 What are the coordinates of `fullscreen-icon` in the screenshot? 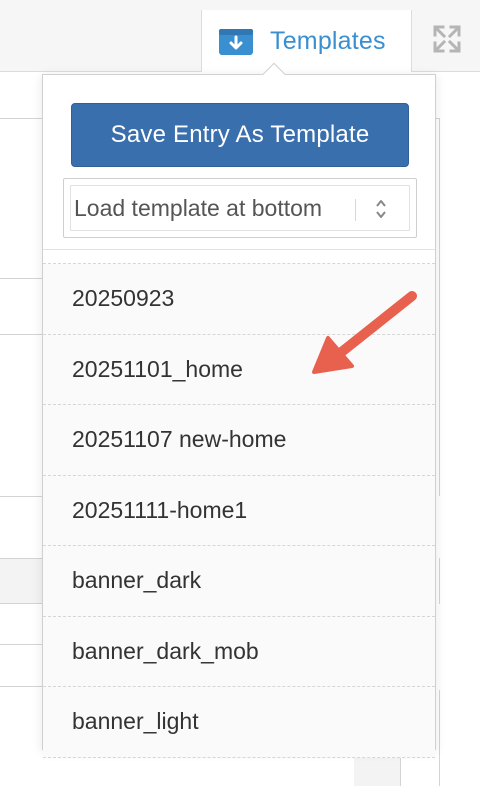 It's located at (447, 41).